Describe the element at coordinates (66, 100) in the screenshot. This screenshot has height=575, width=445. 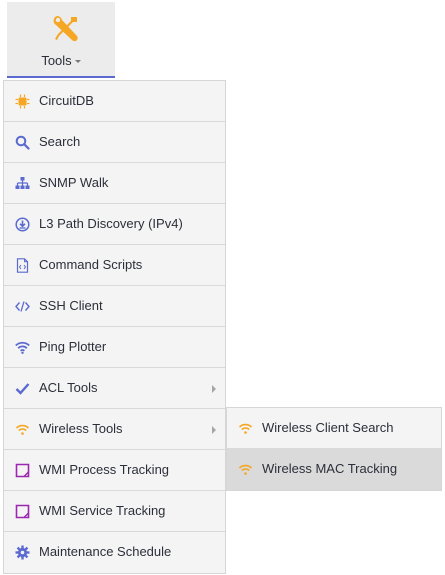
I see `menu-item-label: CircuitDB` at that location.